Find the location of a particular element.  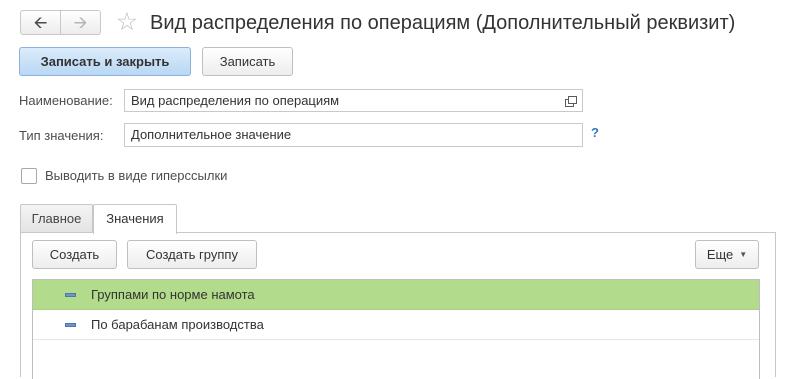

list-item: Группами по норме намота is located at coordinates (396, 295).